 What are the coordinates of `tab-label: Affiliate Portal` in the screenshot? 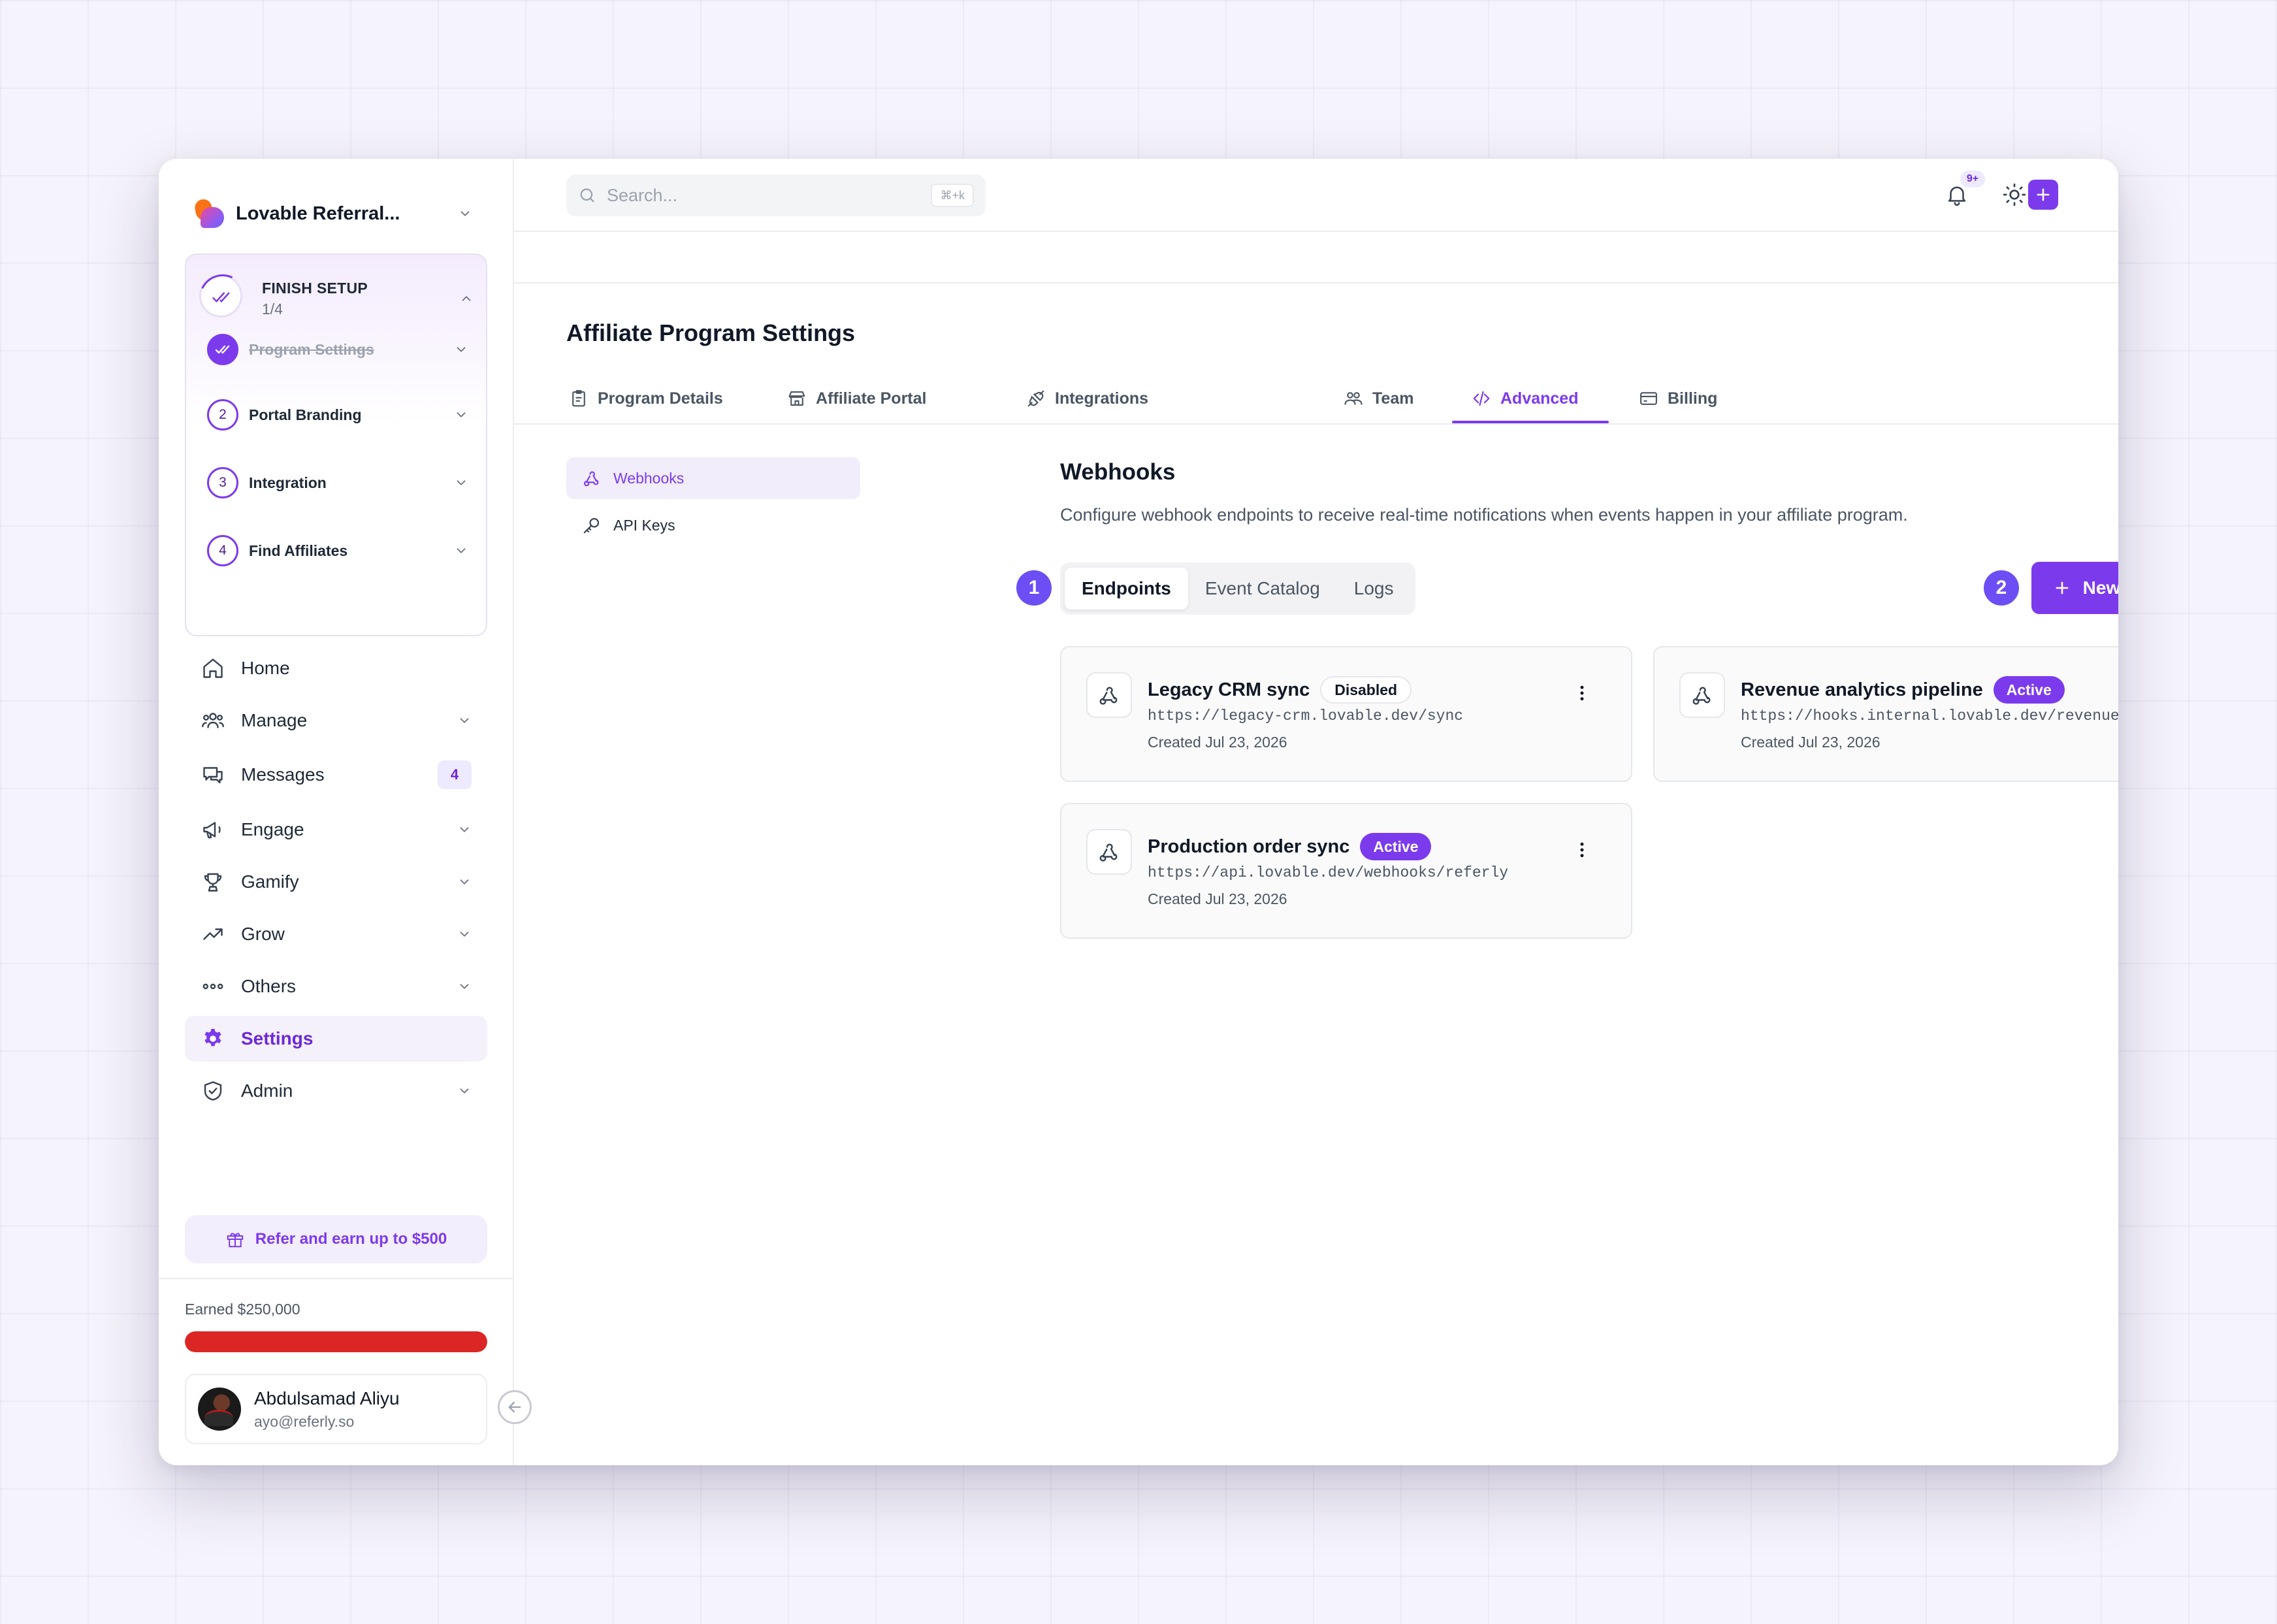 It's located at (871, 398).